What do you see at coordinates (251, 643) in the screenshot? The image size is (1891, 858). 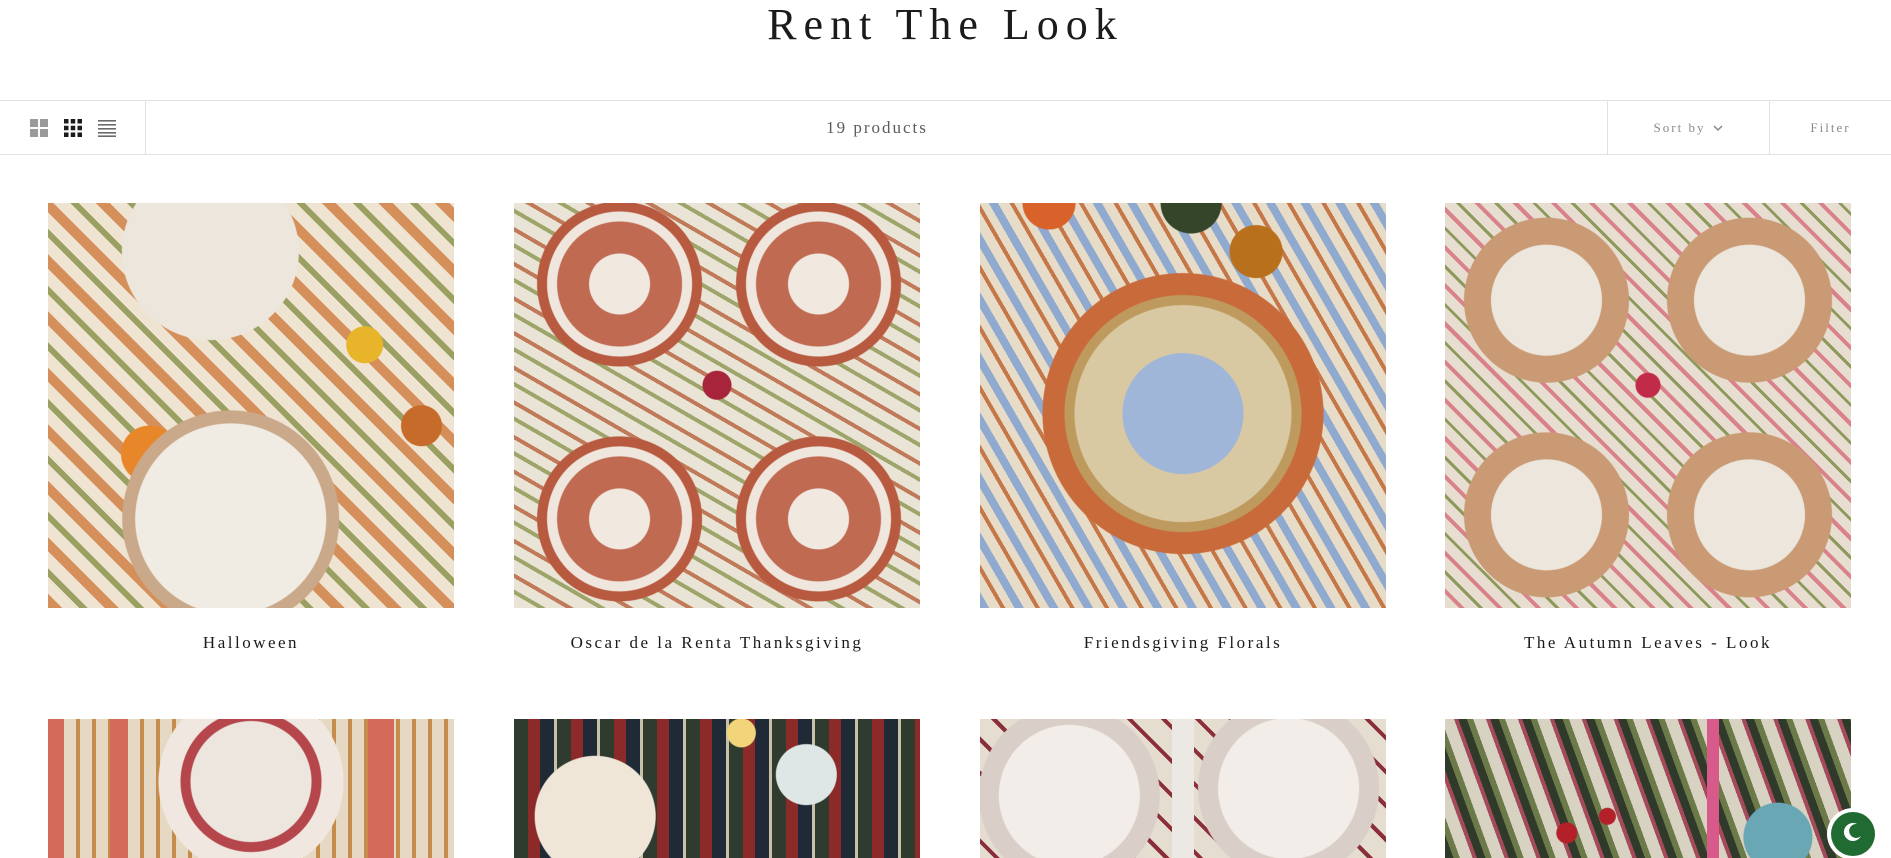 I see `product-title: Halloween` at bounding box center [251, 643].